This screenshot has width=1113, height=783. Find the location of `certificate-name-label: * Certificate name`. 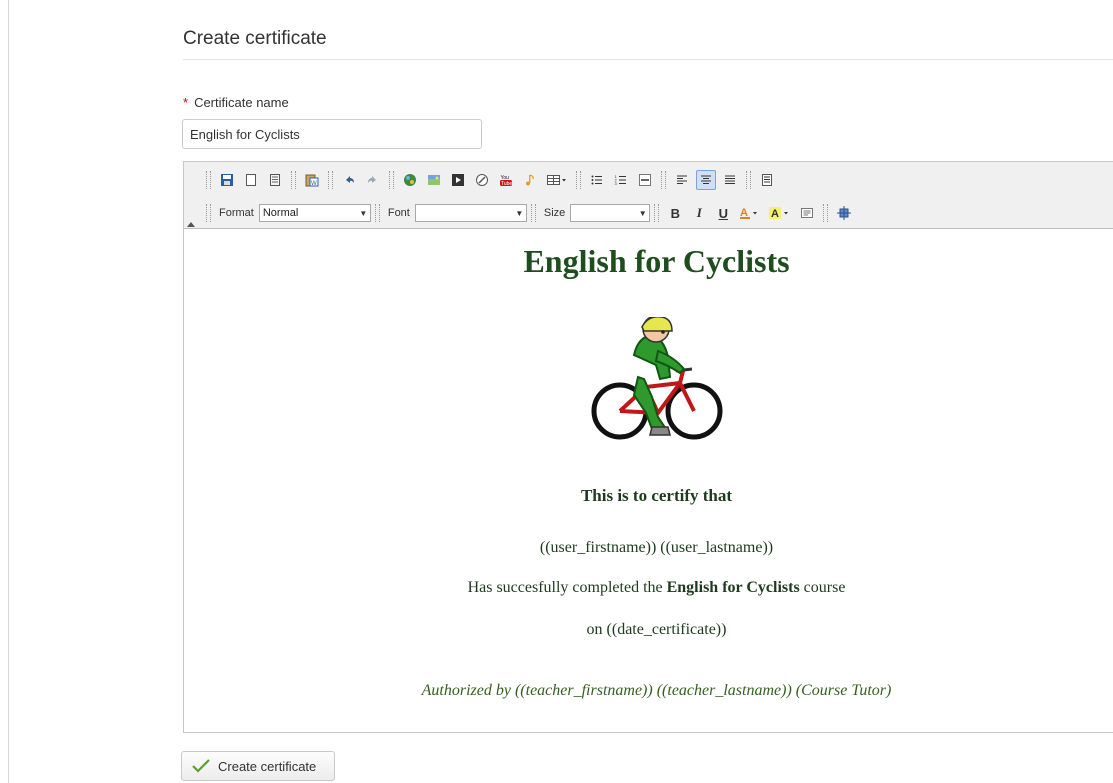

certificate-name-label: * Certificate name is located at coordinates (236, 102).